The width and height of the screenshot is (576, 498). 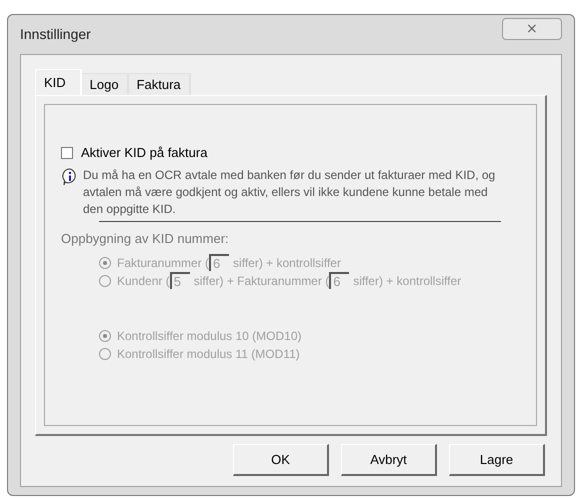 I want to click on close-button: ⨯, so click(x=532, y=29).